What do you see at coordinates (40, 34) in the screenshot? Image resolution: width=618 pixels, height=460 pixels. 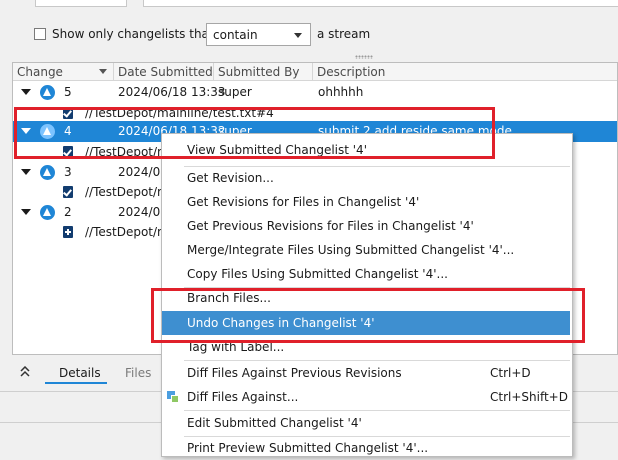 I see `show-only-checkbox` at bounding box center [40, 34].